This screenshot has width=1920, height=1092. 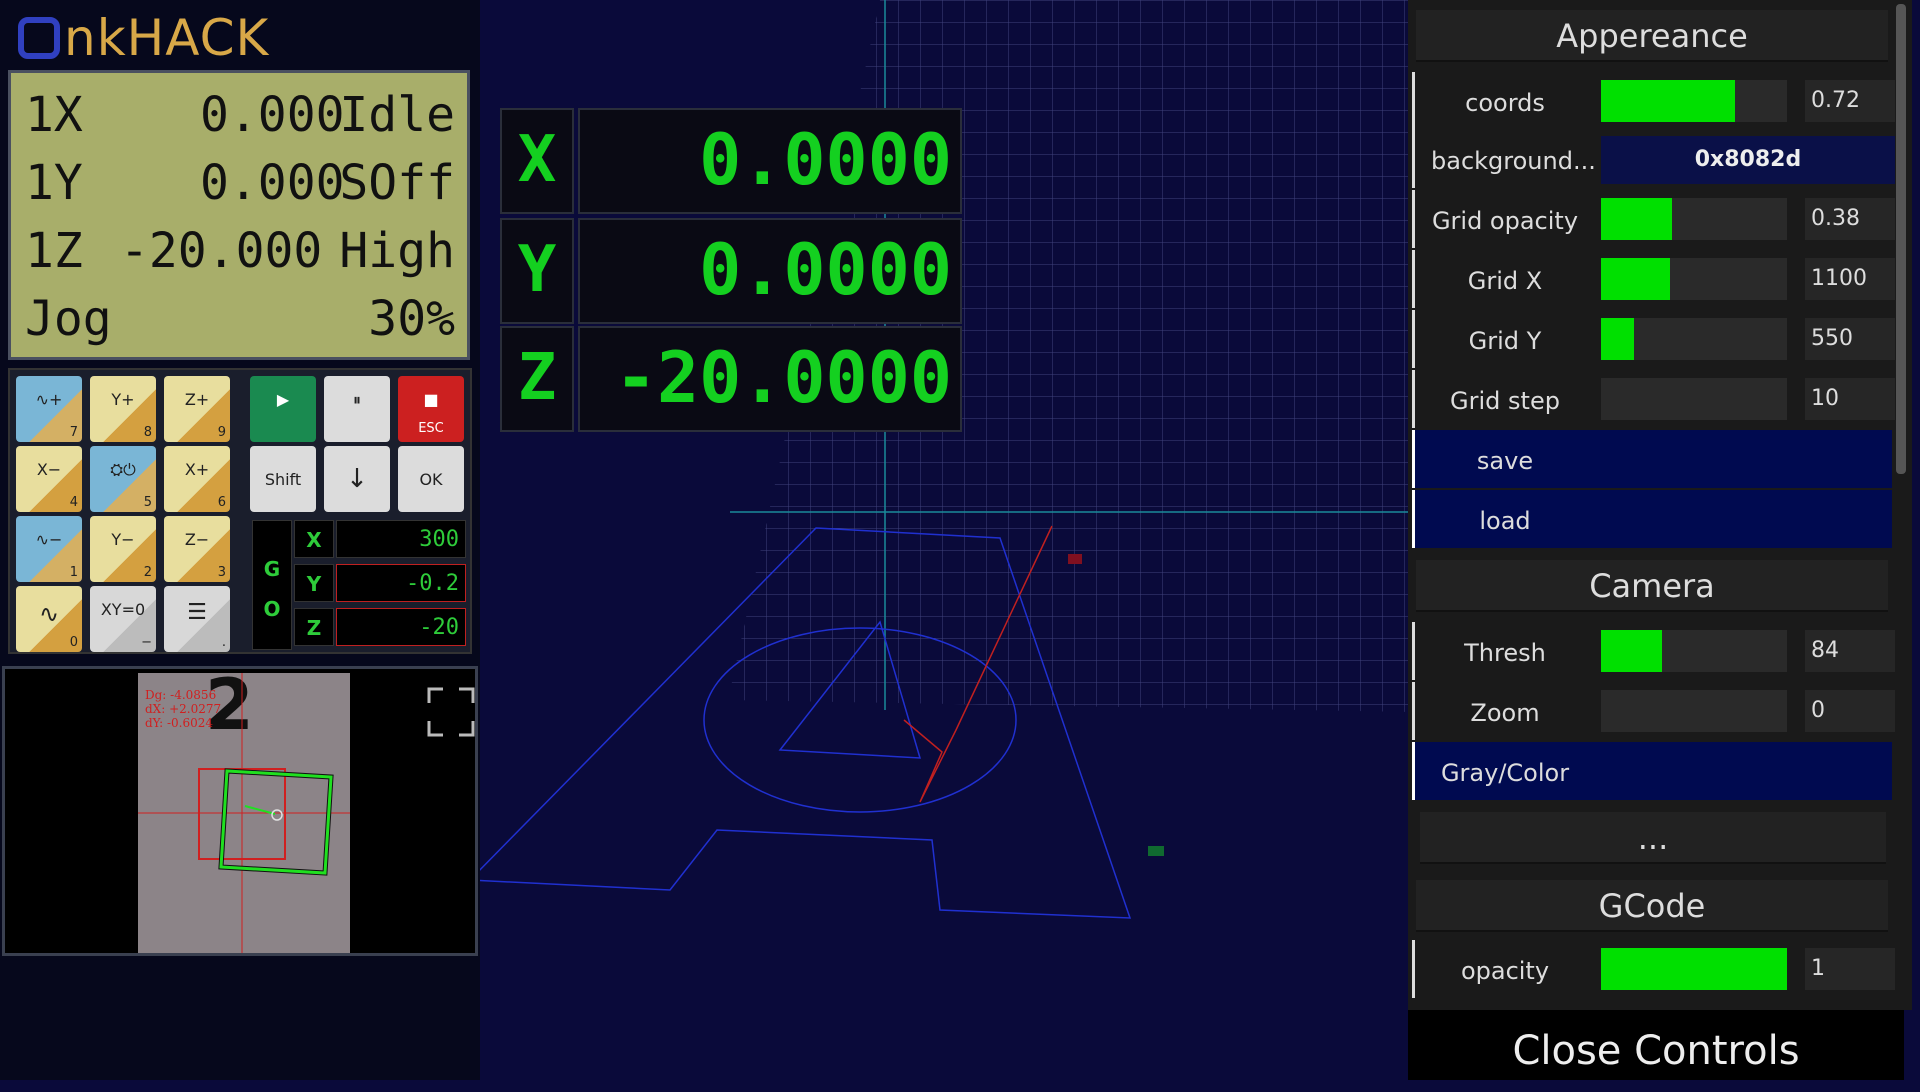 What do you see at coordinates (401, 627) in the screenshot?
I see `go-z-input: -20` at bounding box center [401, 627].